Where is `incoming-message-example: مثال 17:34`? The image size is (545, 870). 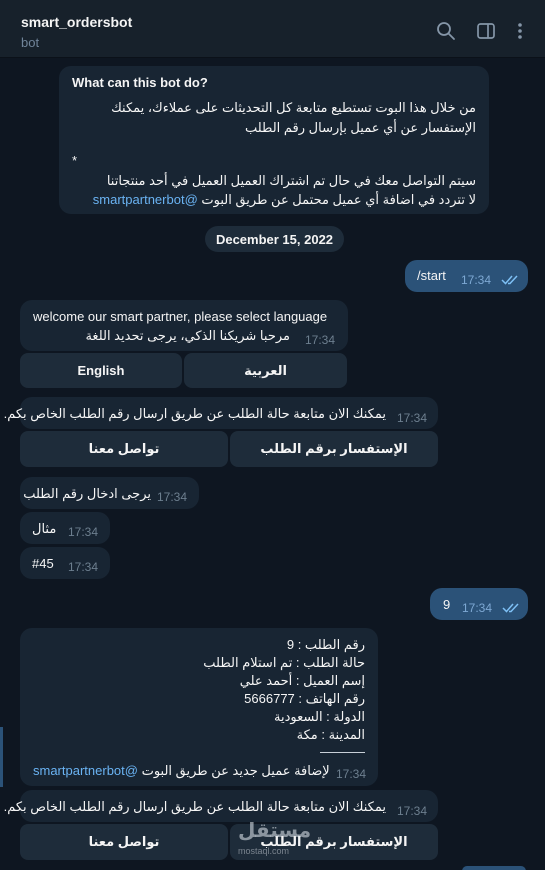 incoming-message-example: مثال 17:34 is located at coordinates (65, 528).